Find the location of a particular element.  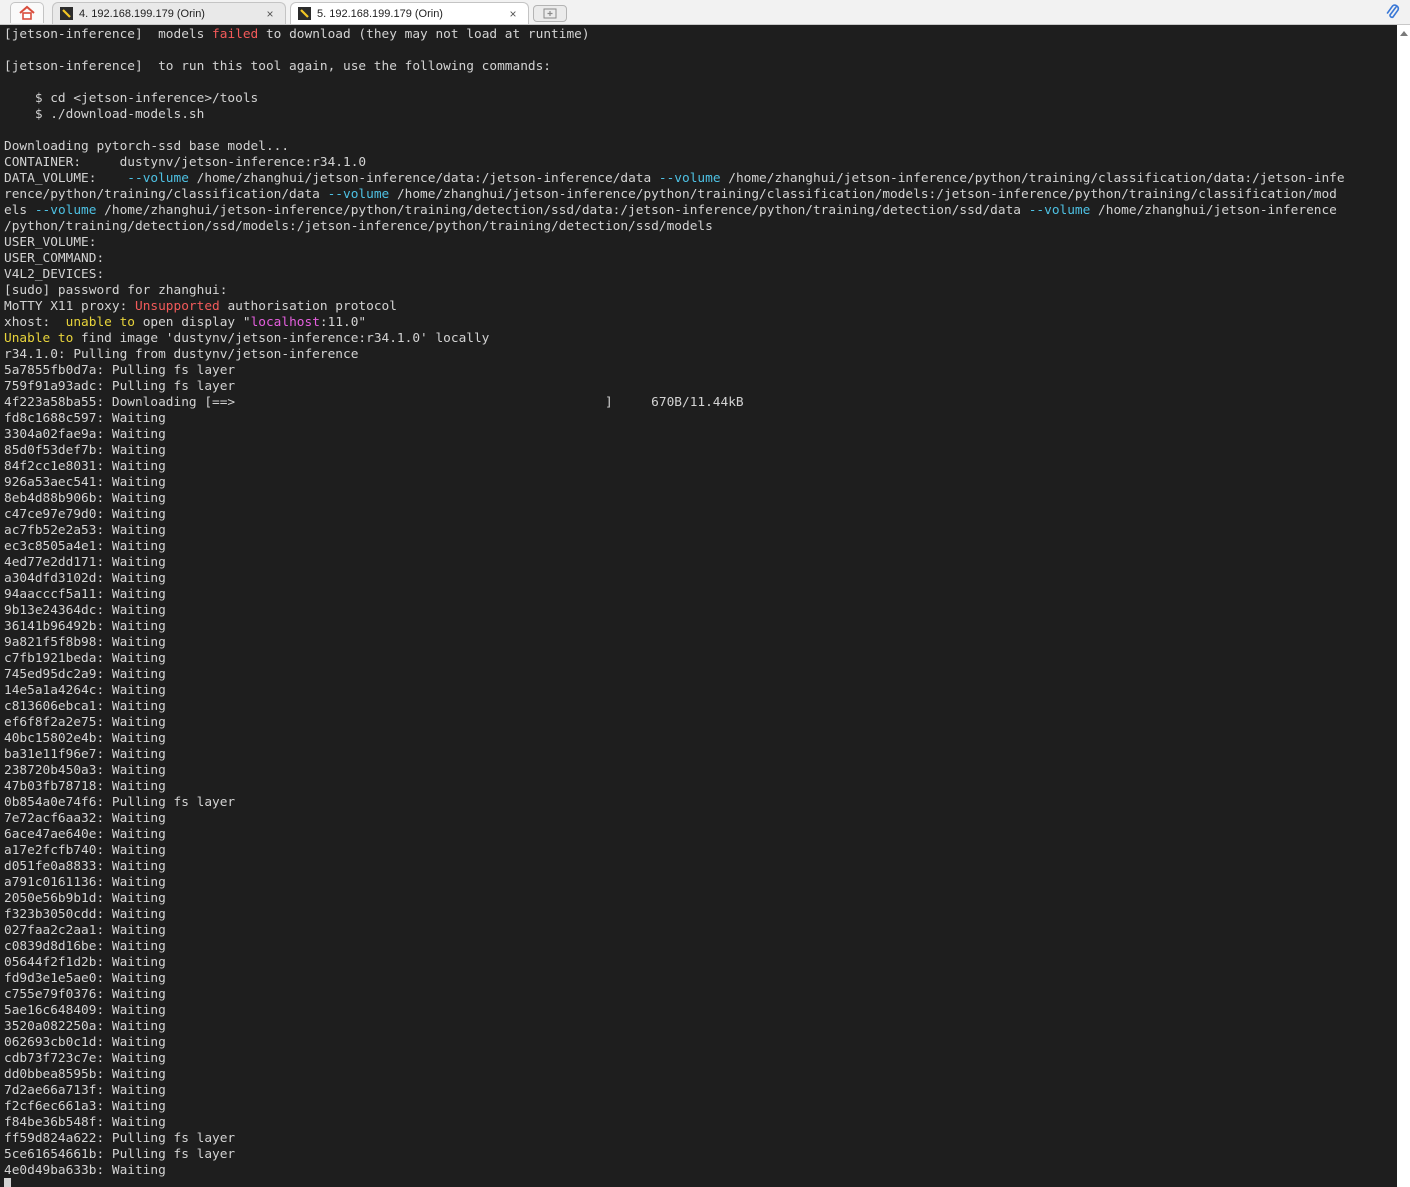

terminal-line-segment: ba31e11f96e7: Waiting is located at coordinates (85, 754).